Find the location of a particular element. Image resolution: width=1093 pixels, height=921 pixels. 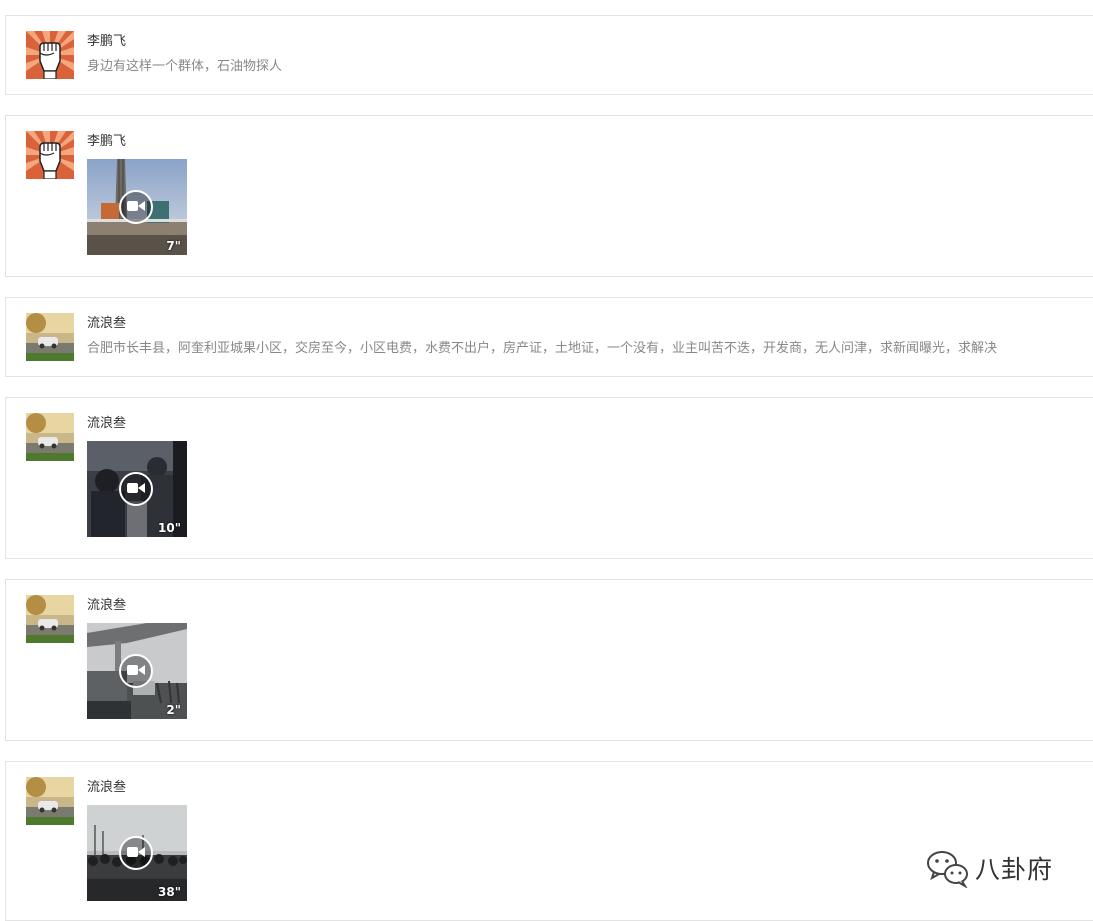

video-message: 38" is located at coordinates (137, 853).